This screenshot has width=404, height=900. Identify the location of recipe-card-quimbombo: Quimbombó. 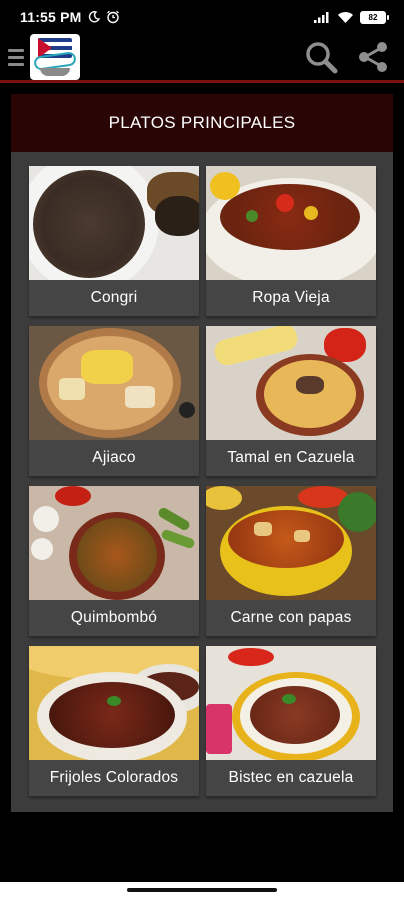
(114, 561).